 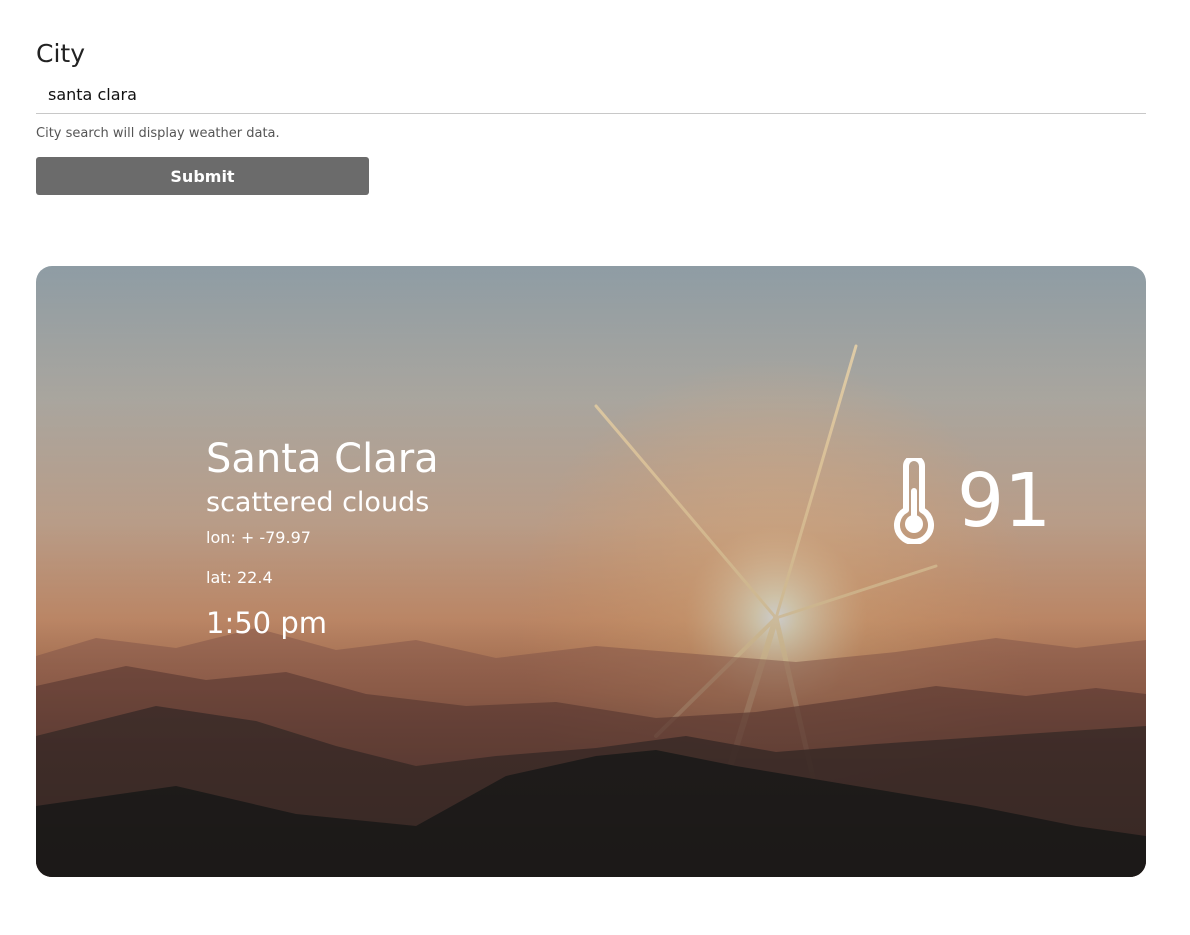 I want to click on thermometer-icon, so click(x=914, y=501).